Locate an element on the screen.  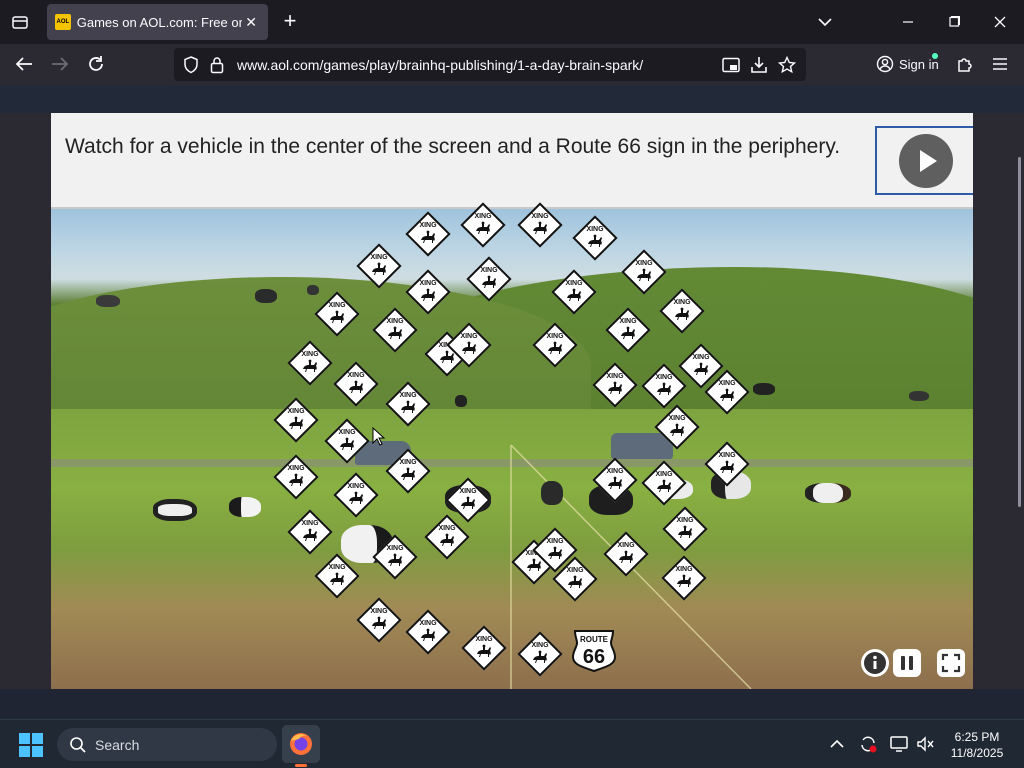
pause-button is located at coordinates (907, 663).